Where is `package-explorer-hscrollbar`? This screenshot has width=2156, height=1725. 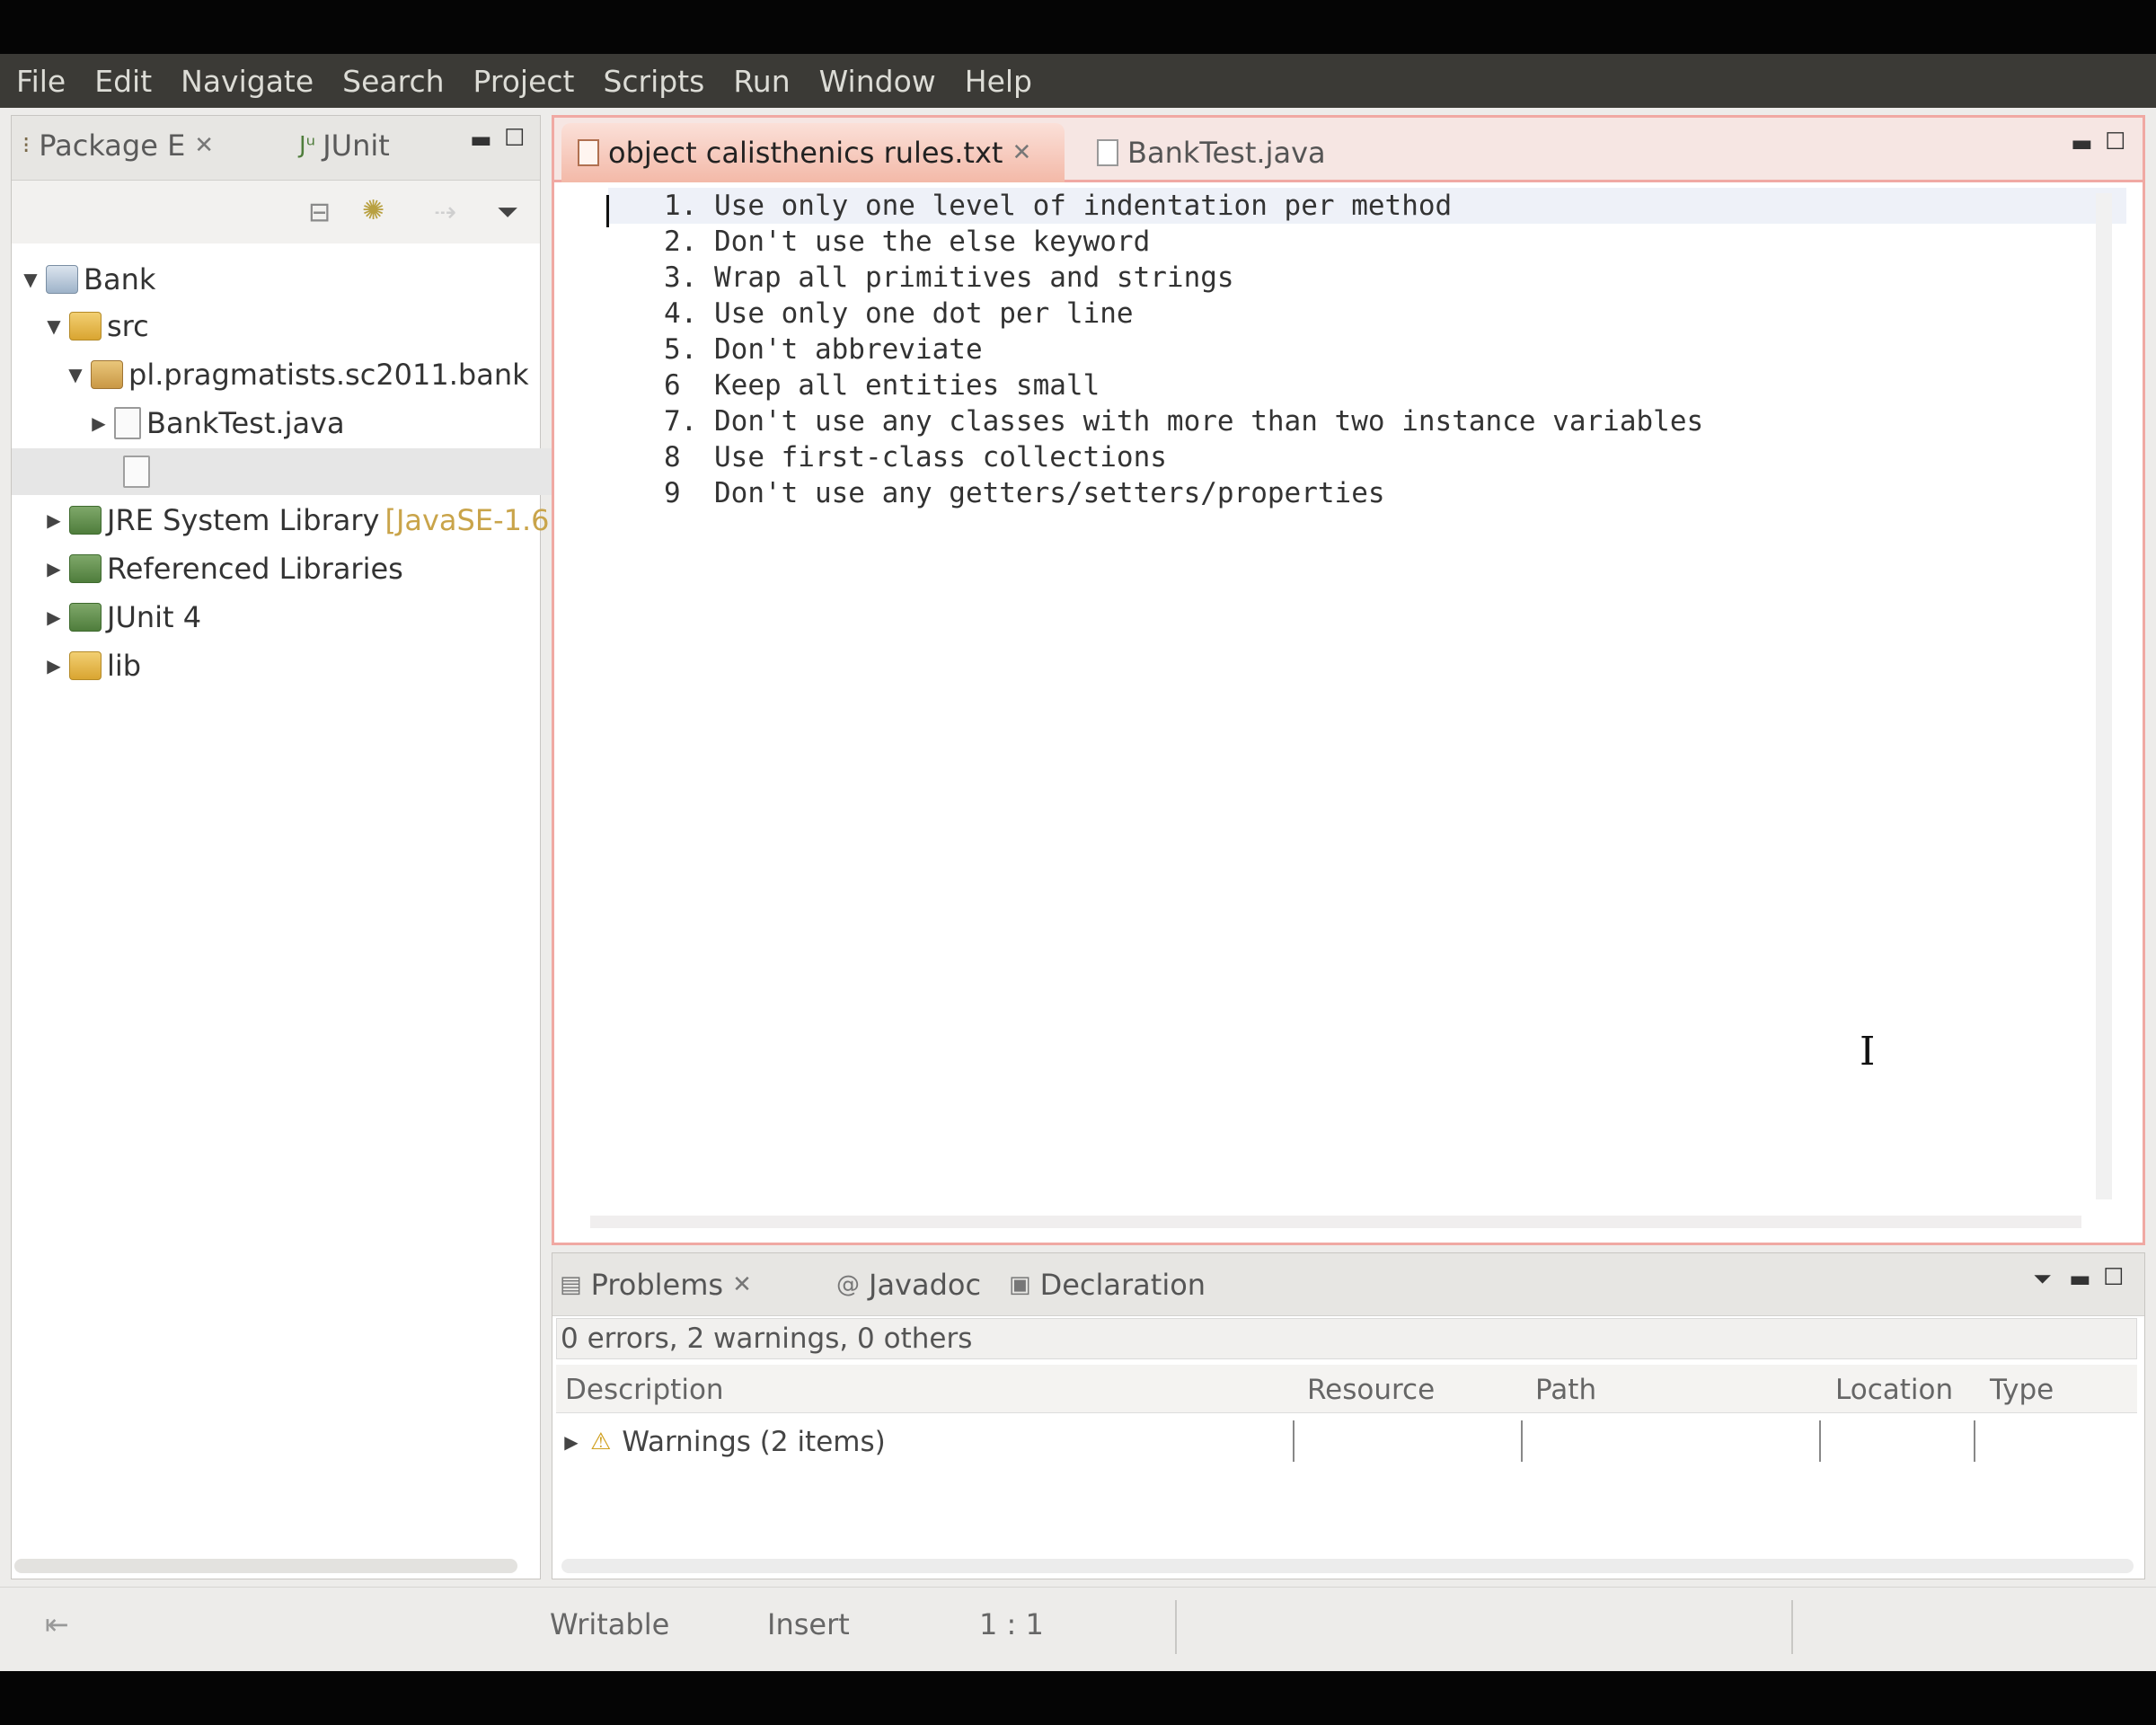 package-explorer-hscrollbar is located at coordinates (265, 1566).